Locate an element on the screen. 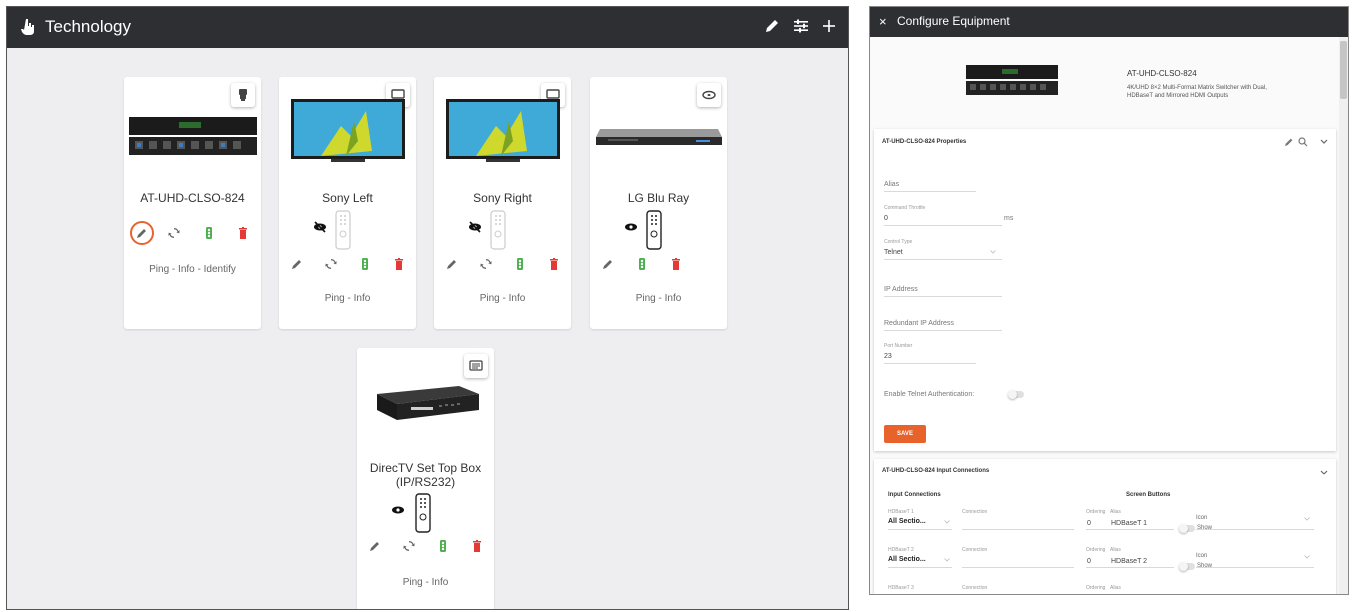  equipment-card-lg-blu-ray: LG Blu Ray Ping - Info is located at coordinates (658, 203).